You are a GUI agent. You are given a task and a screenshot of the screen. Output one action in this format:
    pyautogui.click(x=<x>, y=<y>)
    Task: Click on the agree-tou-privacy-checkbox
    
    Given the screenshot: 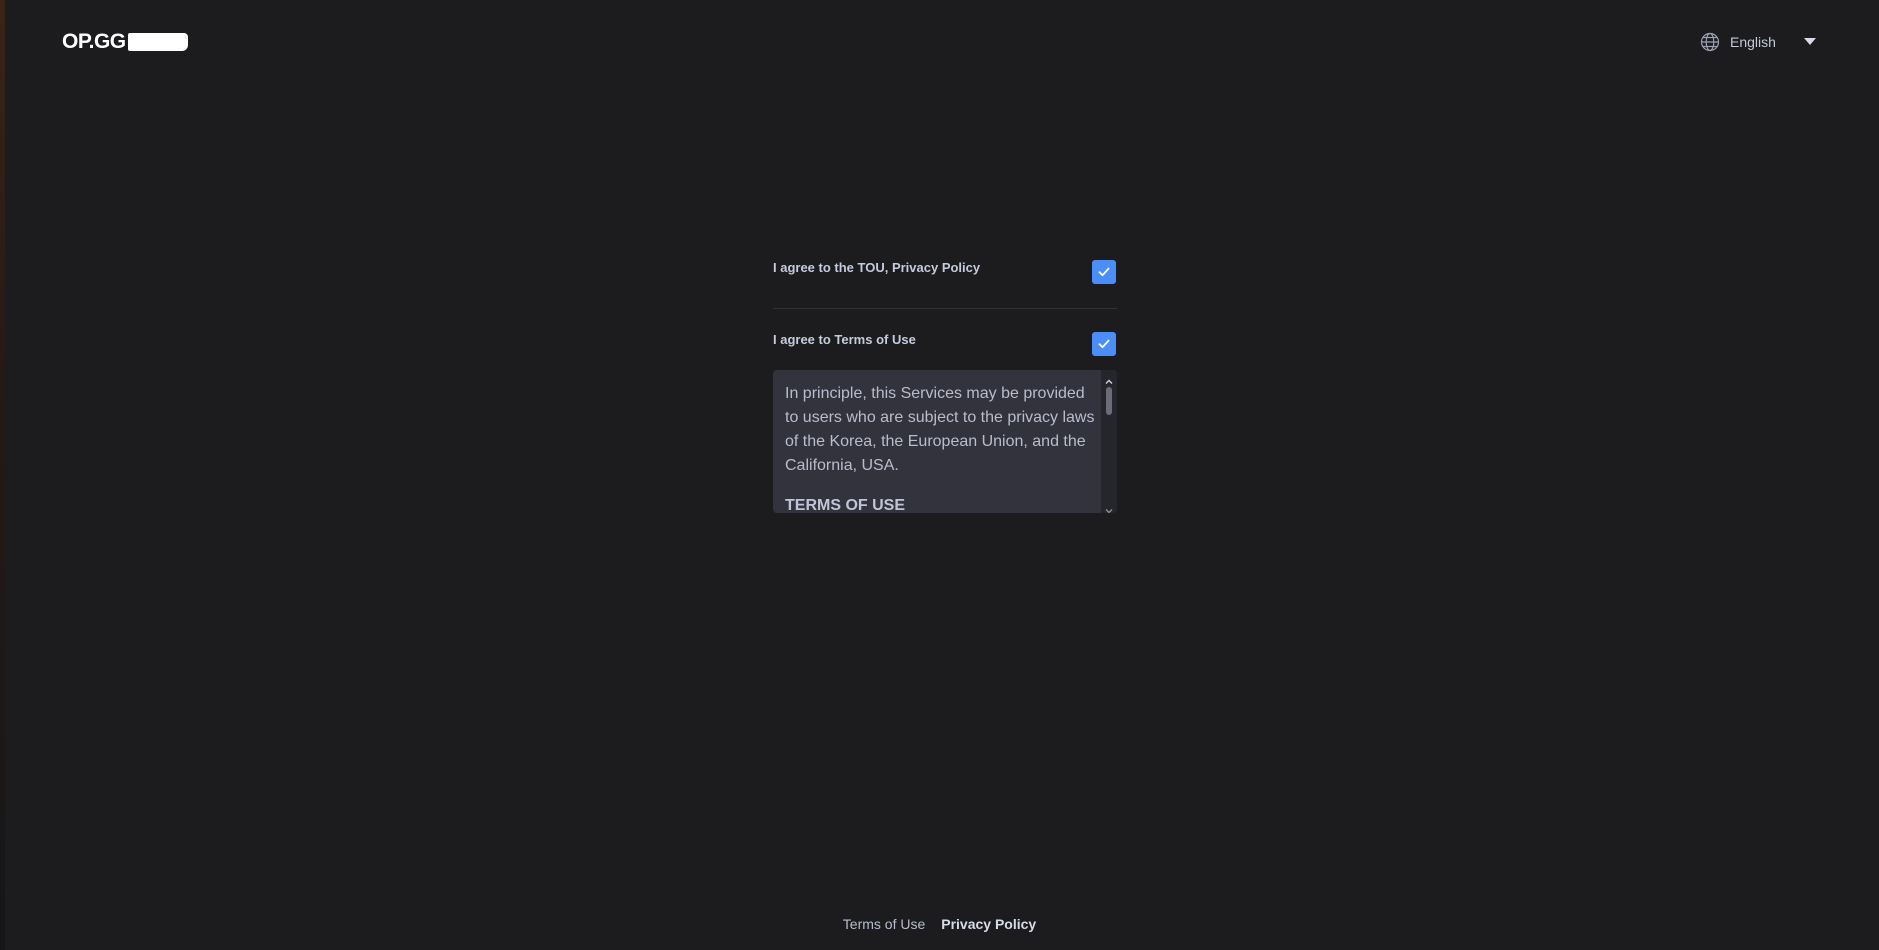 What is the action you would take?
    pyautogui.click(x=1104, y=272)
    